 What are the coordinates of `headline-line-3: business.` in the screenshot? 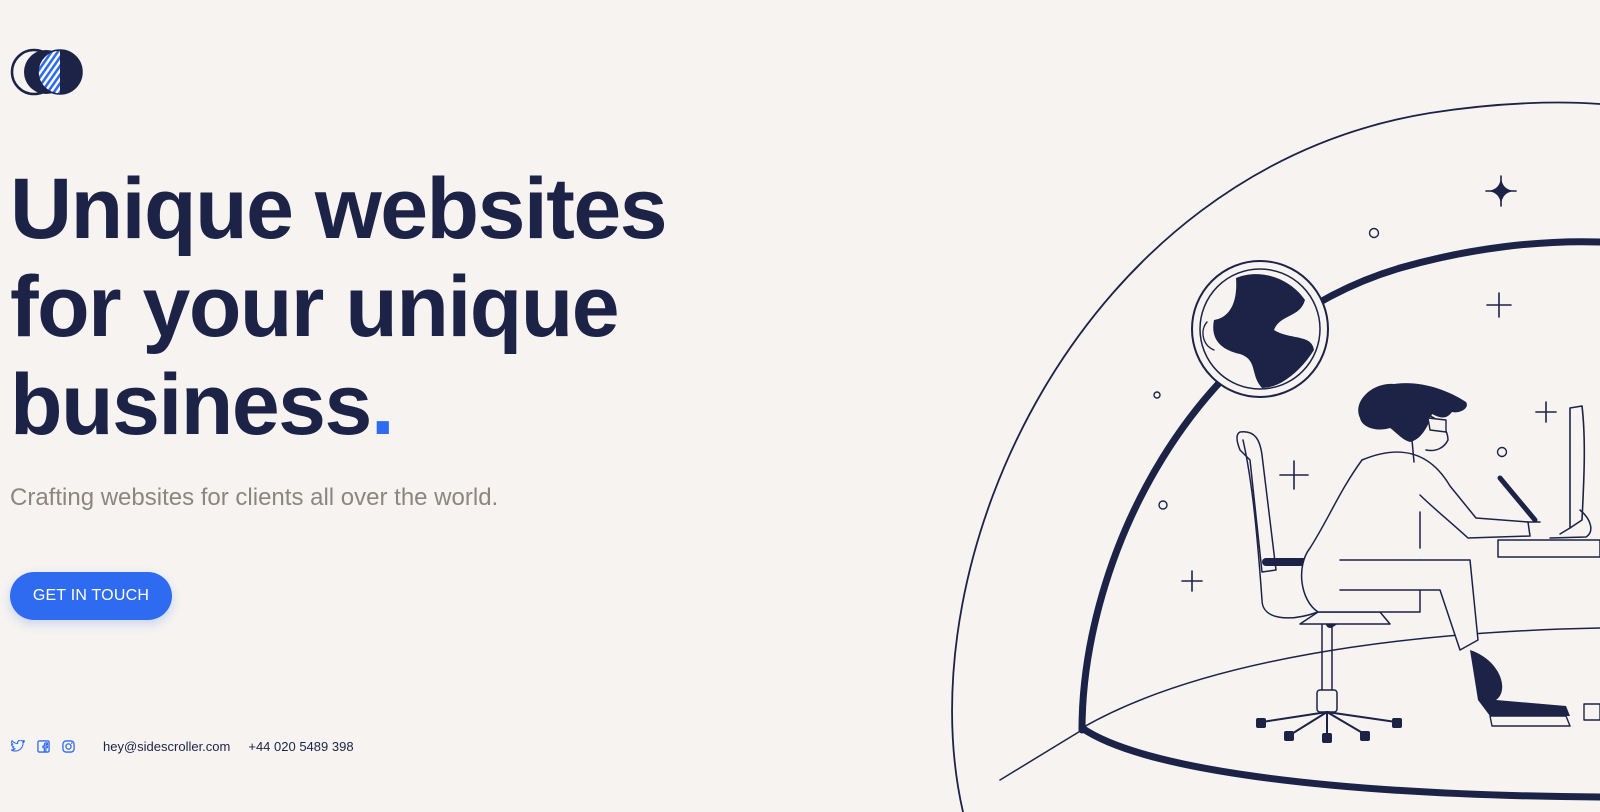 It's located at (390, 405).